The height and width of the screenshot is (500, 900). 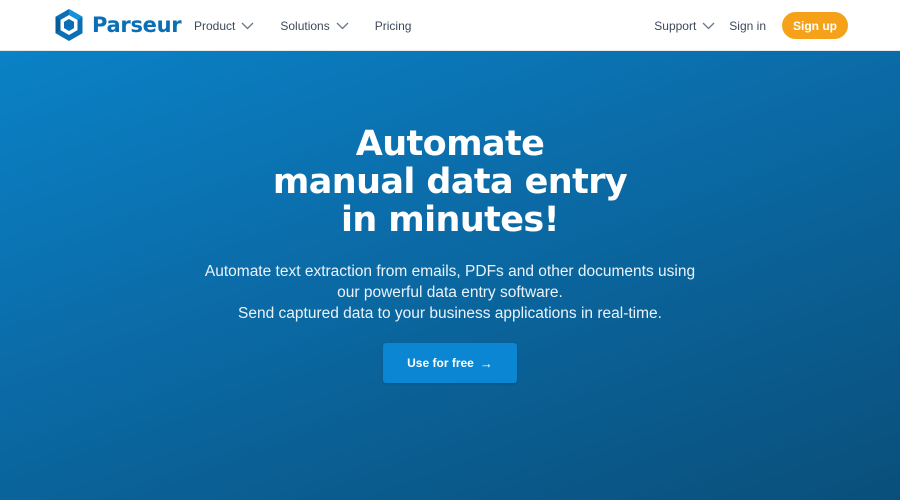 What do you see at coordinates (815, 25) in the screenshot?
I see `sign-up-button: Sign up` at bounding box center [815, 25].